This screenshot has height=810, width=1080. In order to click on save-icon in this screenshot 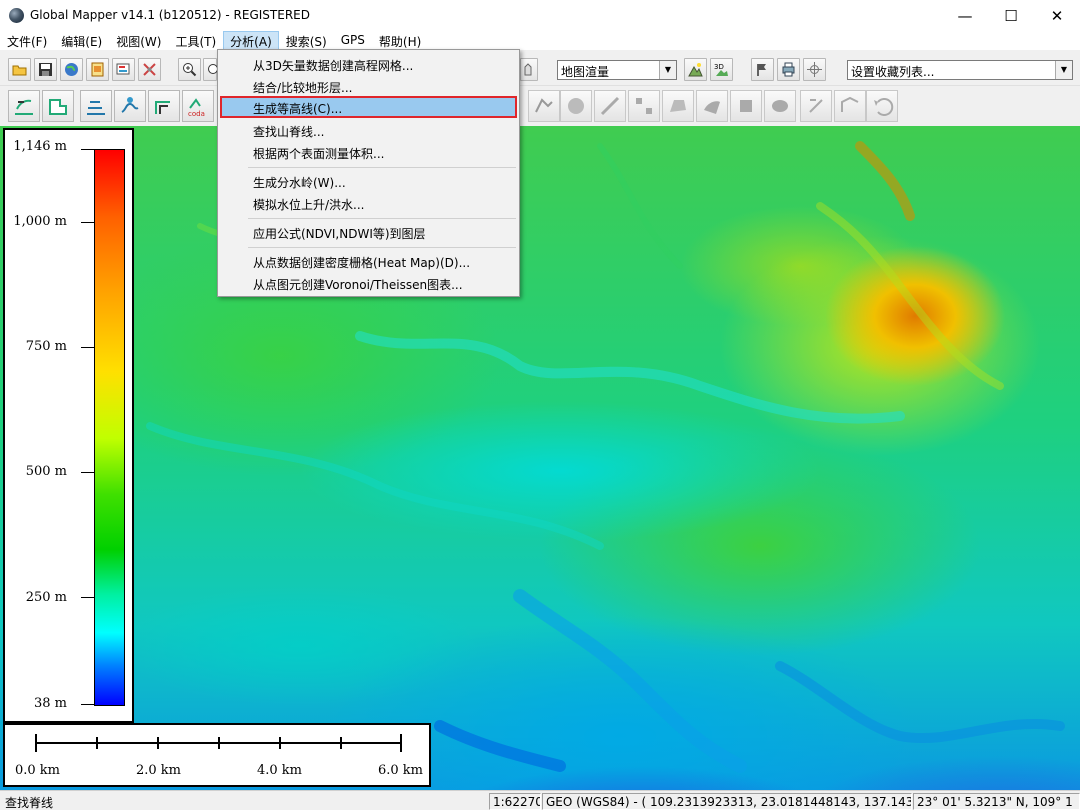, I will do `click(45, 69)`.